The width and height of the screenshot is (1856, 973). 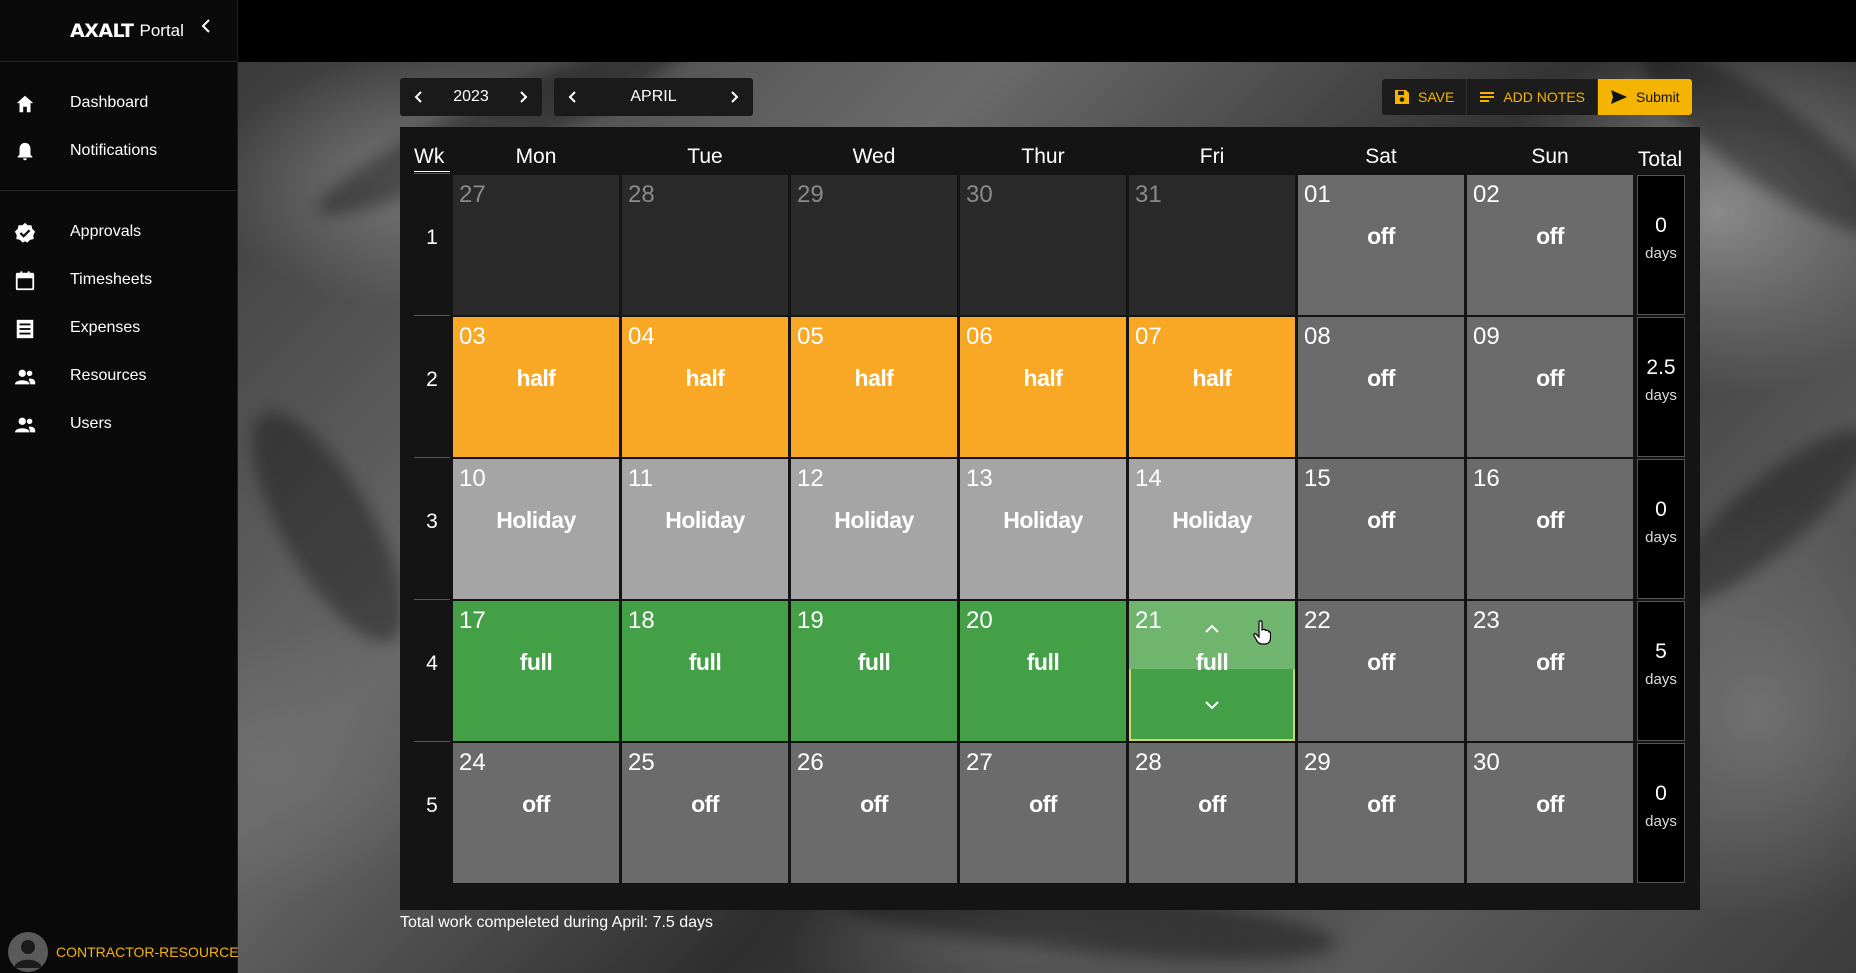 I want to click on home-icon, so click(x=25, y=104).